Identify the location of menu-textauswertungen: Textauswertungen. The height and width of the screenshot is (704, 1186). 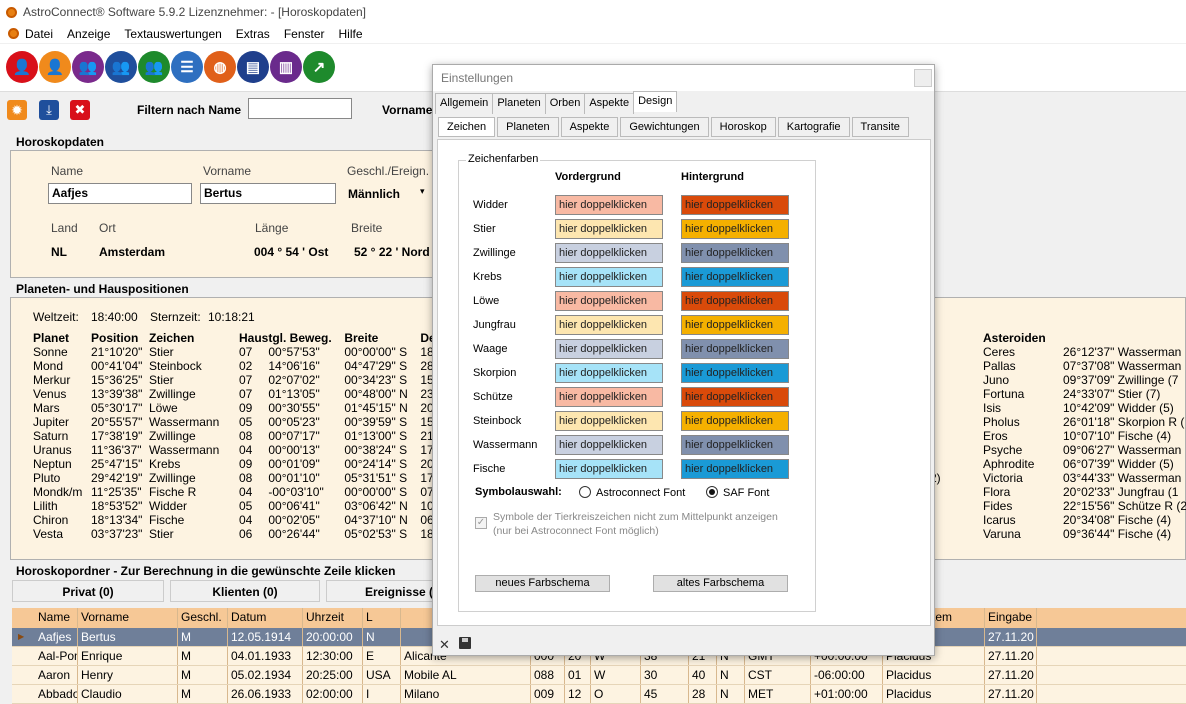
(172, 34).